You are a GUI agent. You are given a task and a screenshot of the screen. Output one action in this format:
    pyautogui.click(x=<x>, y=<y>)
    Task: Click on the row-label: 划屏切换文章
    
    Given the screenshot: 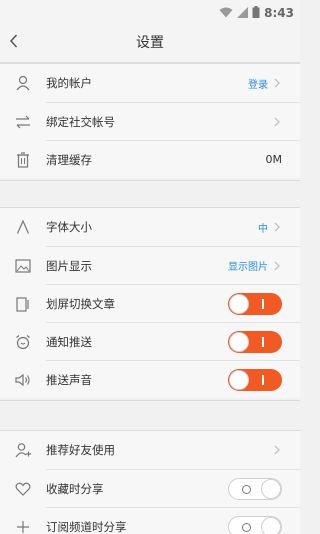 What is the action you would take?
    pyautogui.click(x=80, y=303)
    